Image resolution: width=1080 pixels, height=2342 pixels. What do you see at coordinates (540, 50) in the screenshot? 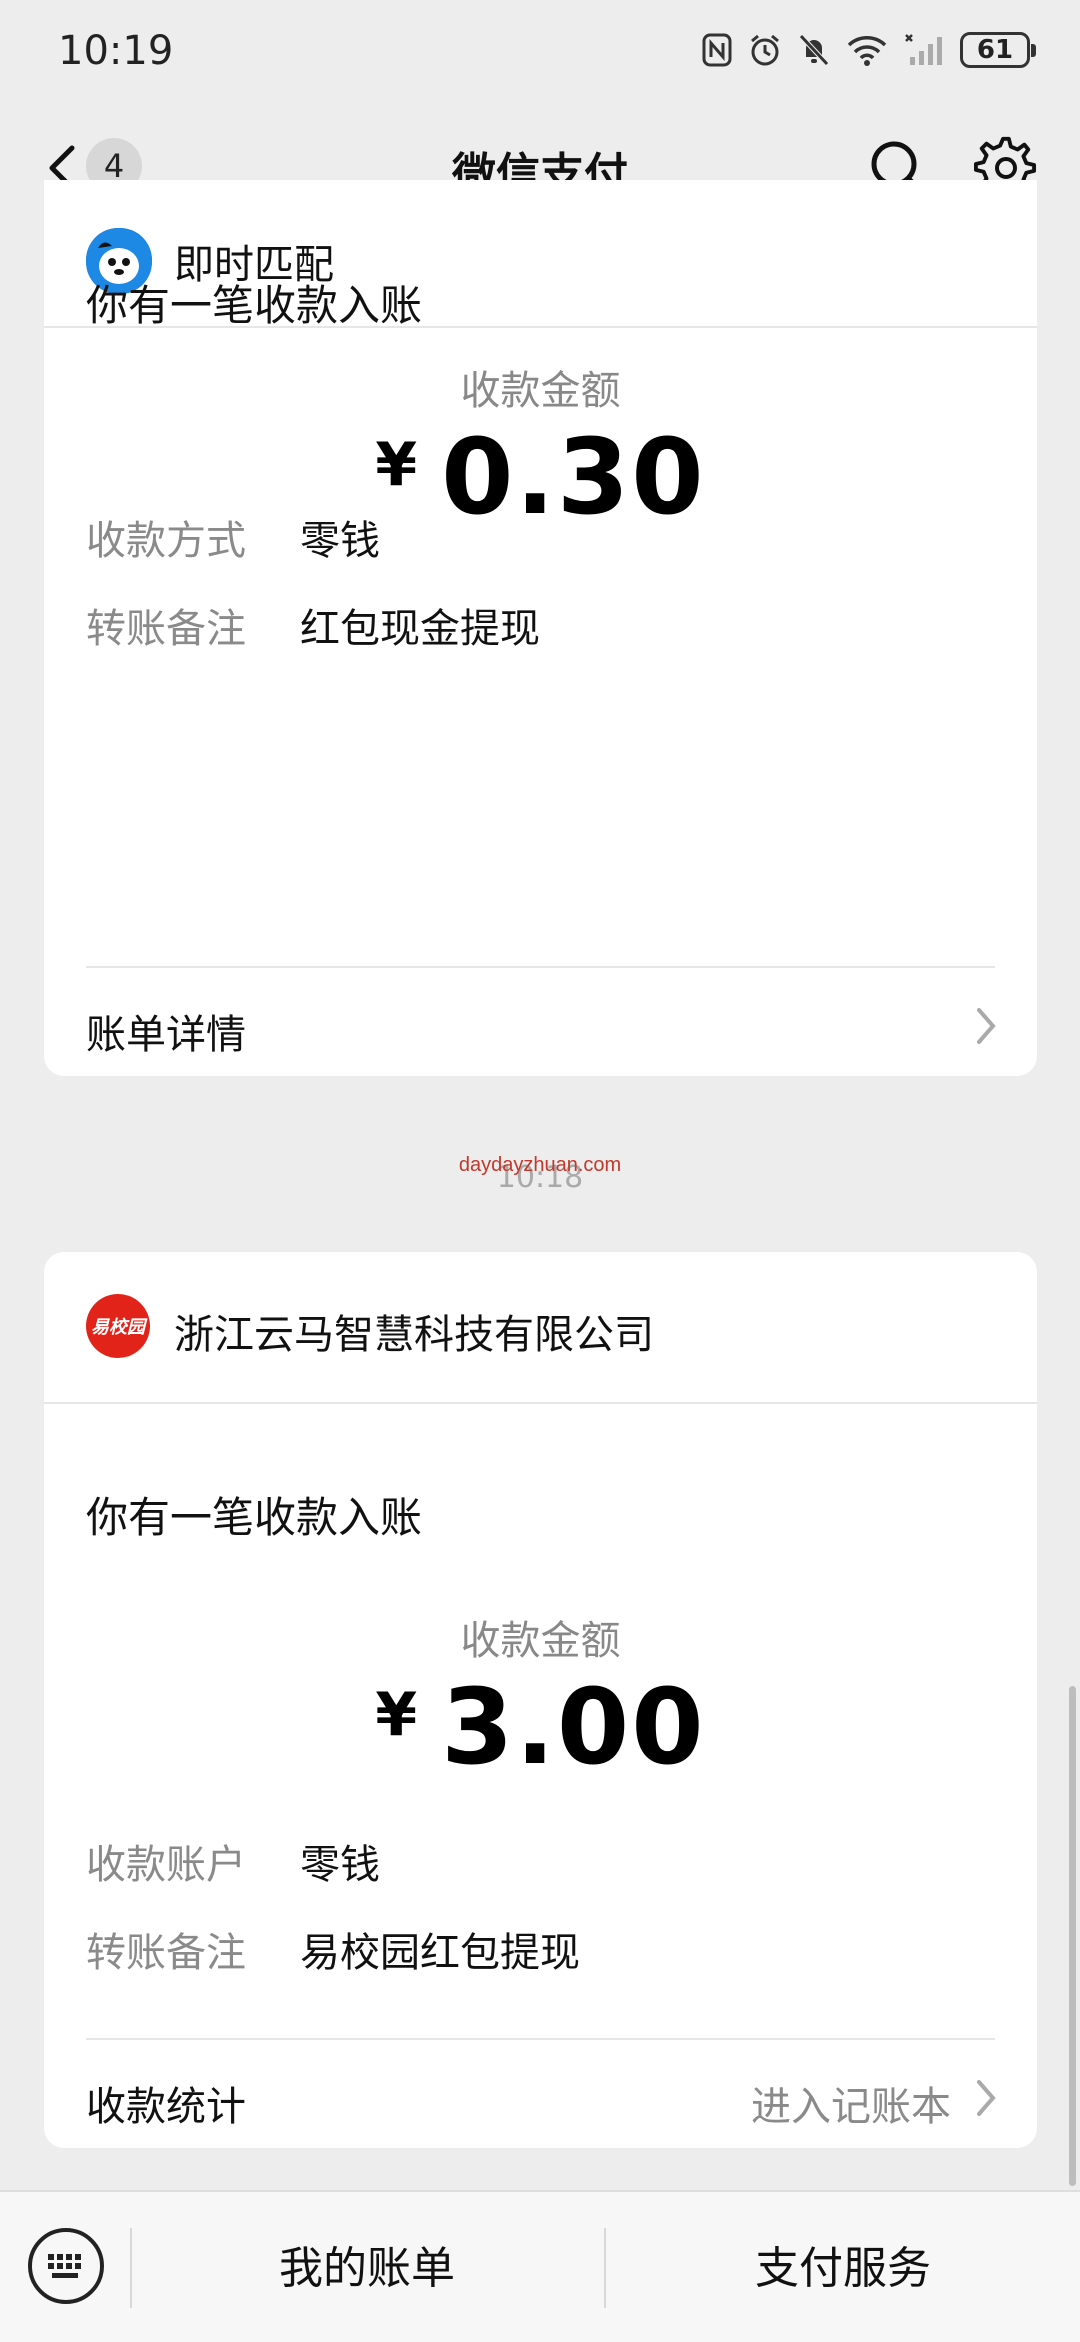
I see `status-bar: 10:19 61` at bounding box center [540, 50].